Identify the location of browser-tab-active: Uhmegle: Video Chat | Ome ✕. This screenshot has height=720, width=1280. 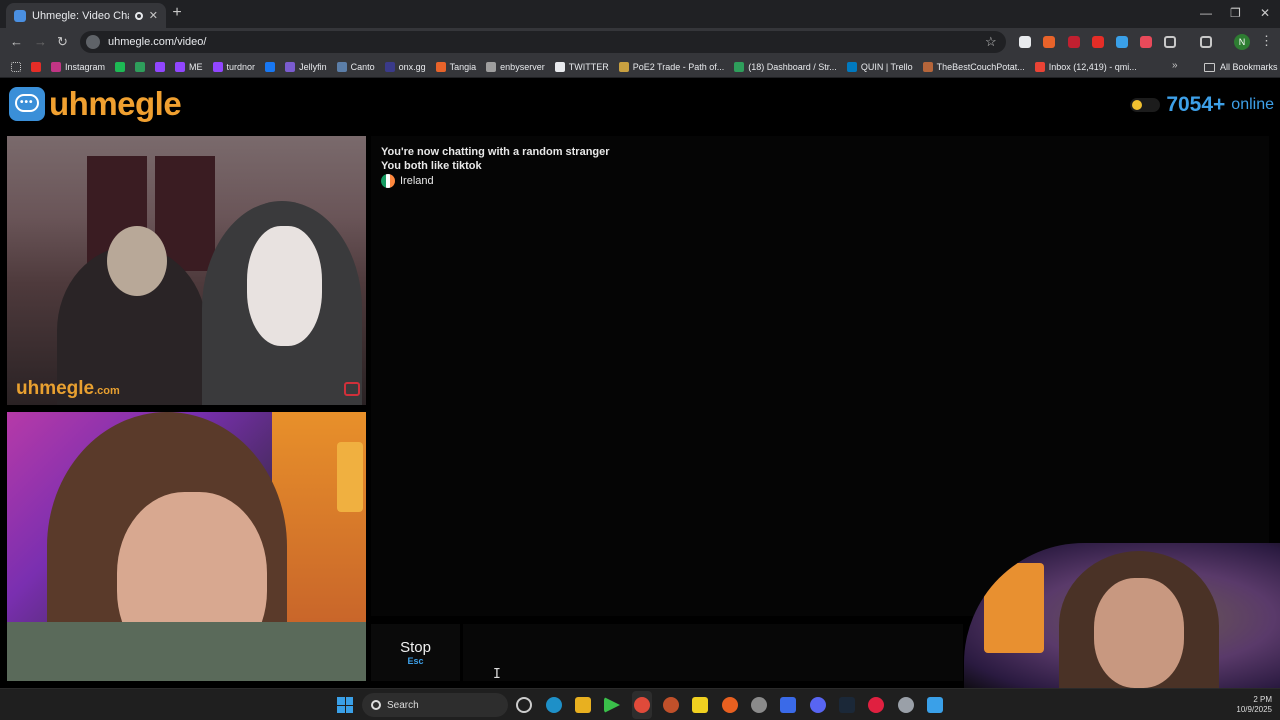
(86, 15).